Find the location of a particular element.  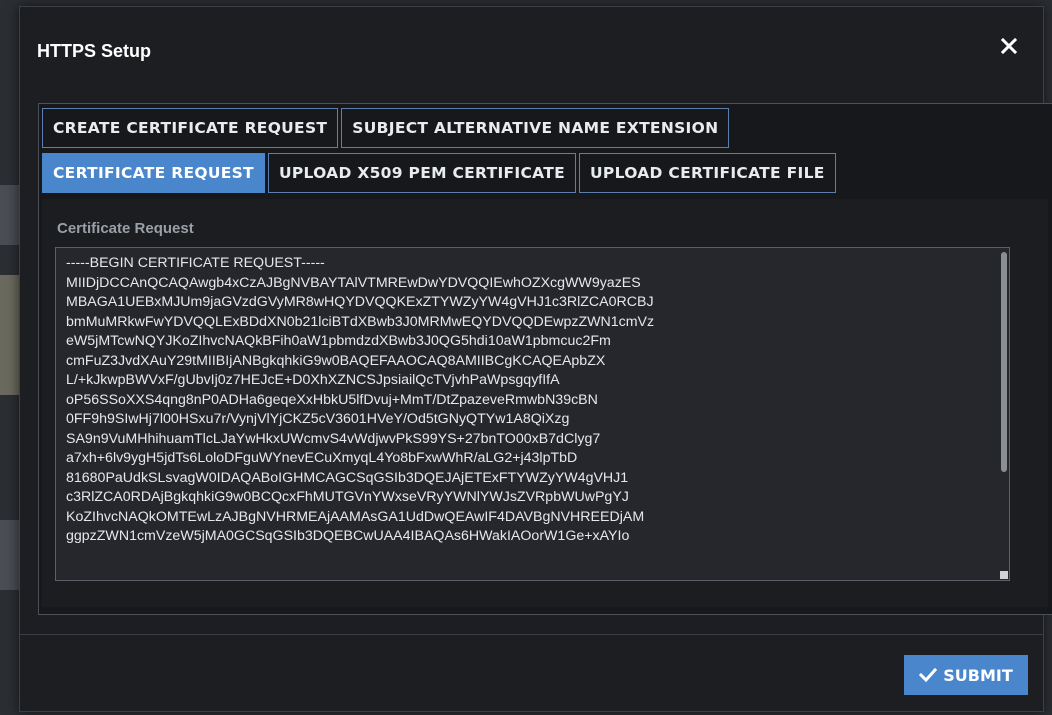

checkmark-icon is located at coordinates (928, 675).